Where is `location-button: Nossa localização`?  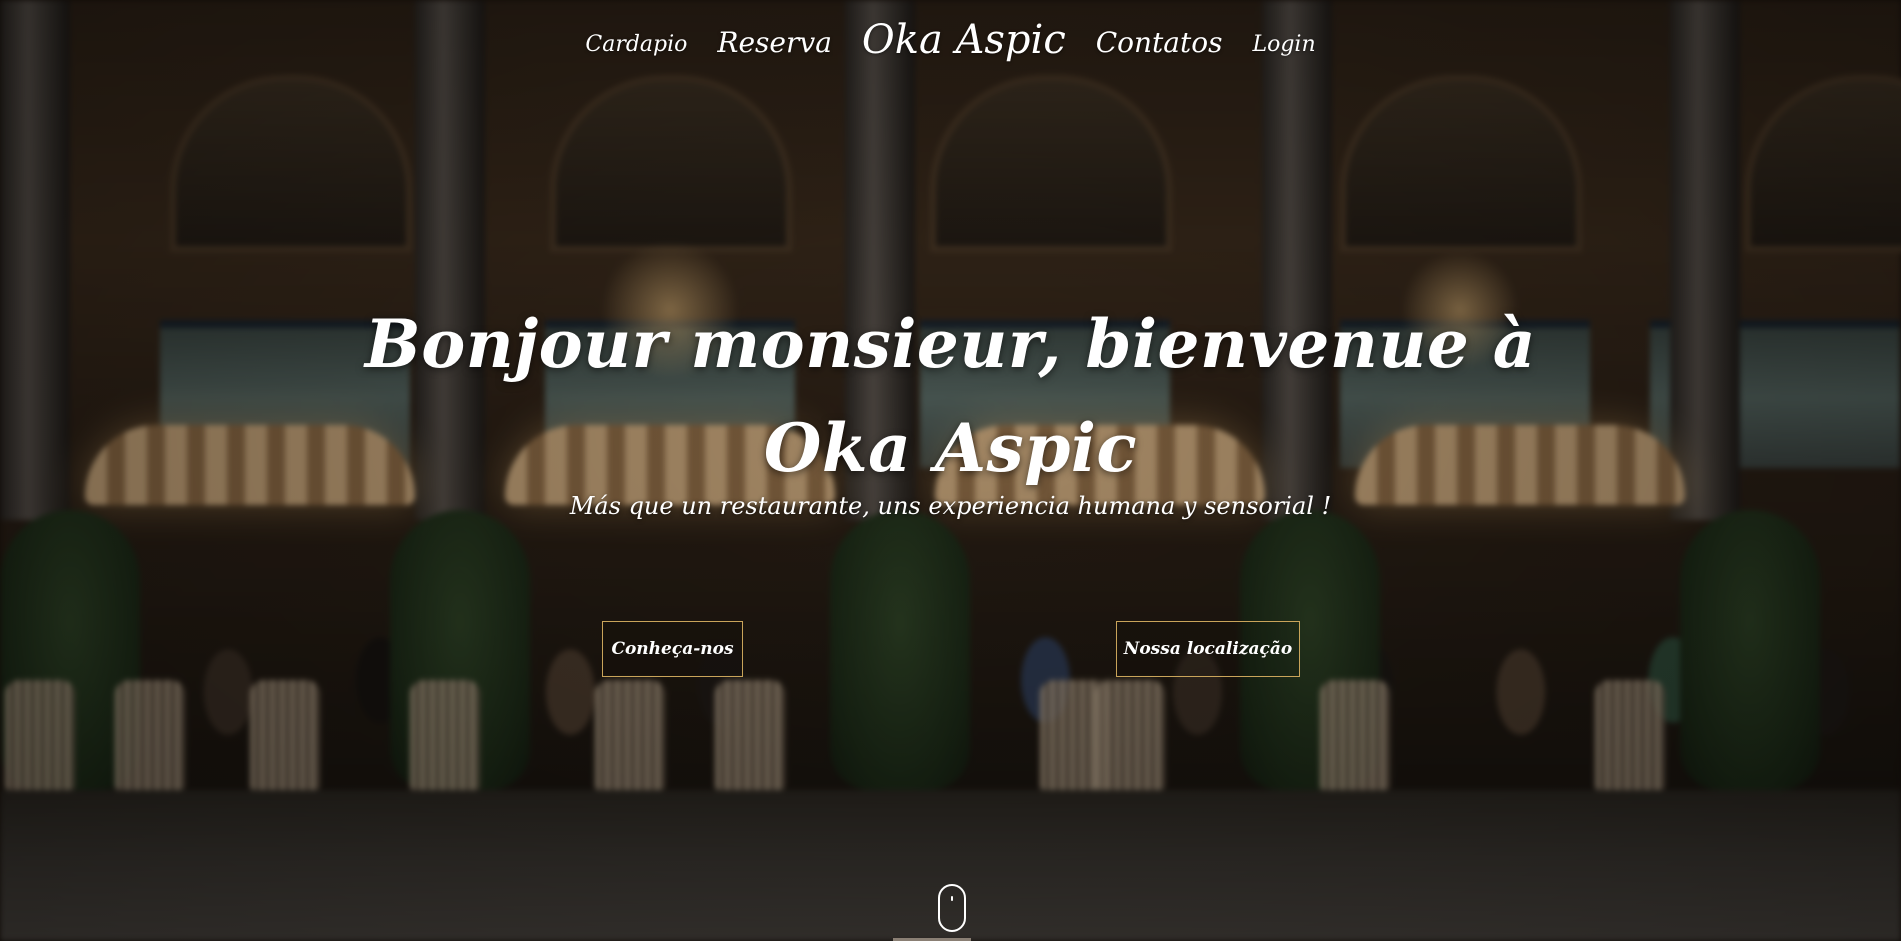
location-button: Nossa localização is located at coordinates (1208, 649).